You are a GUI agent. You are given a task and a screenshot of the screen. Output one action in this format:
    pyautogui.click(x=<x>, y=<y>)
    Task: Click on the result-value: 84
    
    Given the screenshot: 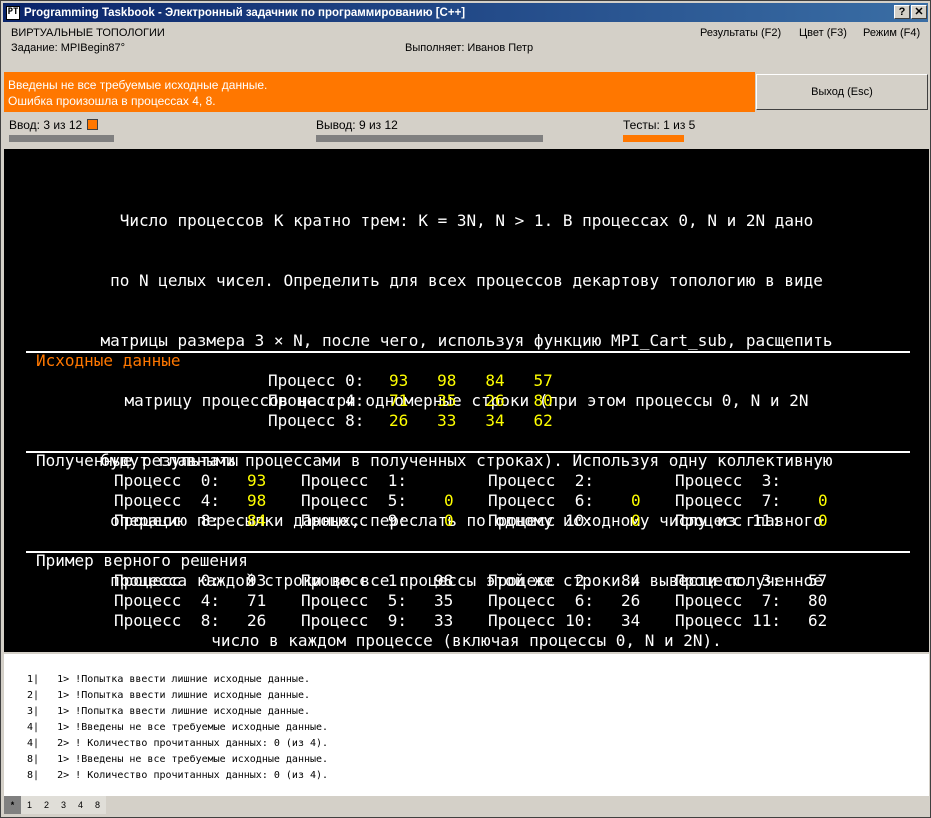 What is the action you would take?
    pyautogui.click(x=257, y=520)
    